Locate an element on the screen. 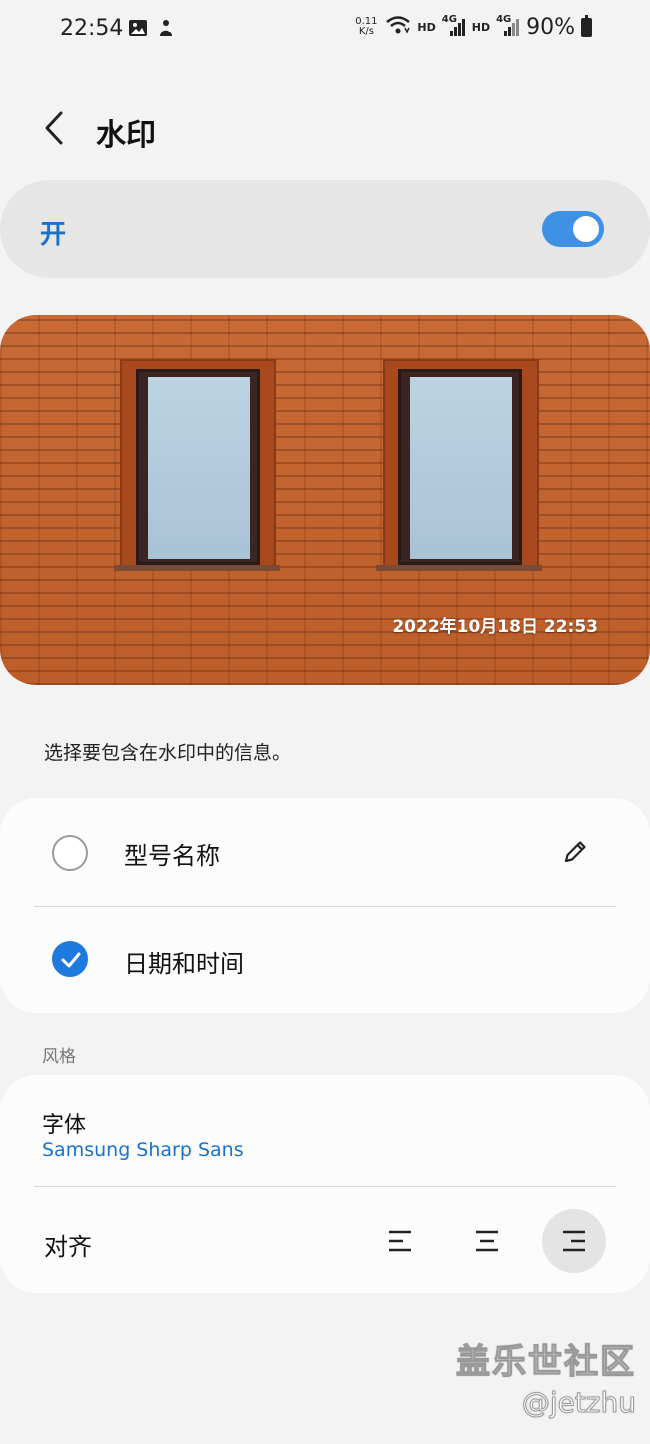 This screenshot has height=1444, width=650. description-text: 选择要包含在水印中的信息。 is located at coordinates (168, 753).